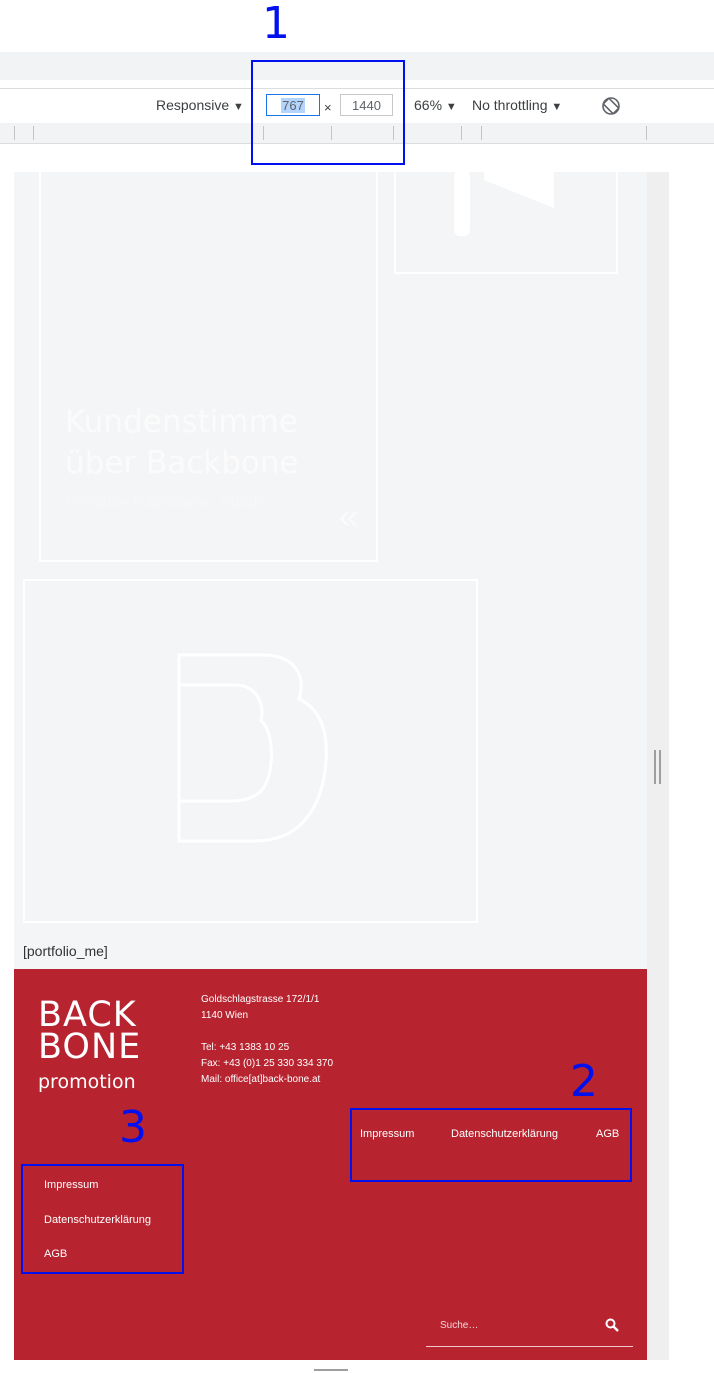 The width and height of the screenshot is (714, 1373). What do you see at coordinates (523, 1325) in the screenshot?
I see `search-input` at bounding box center [523, 1325].